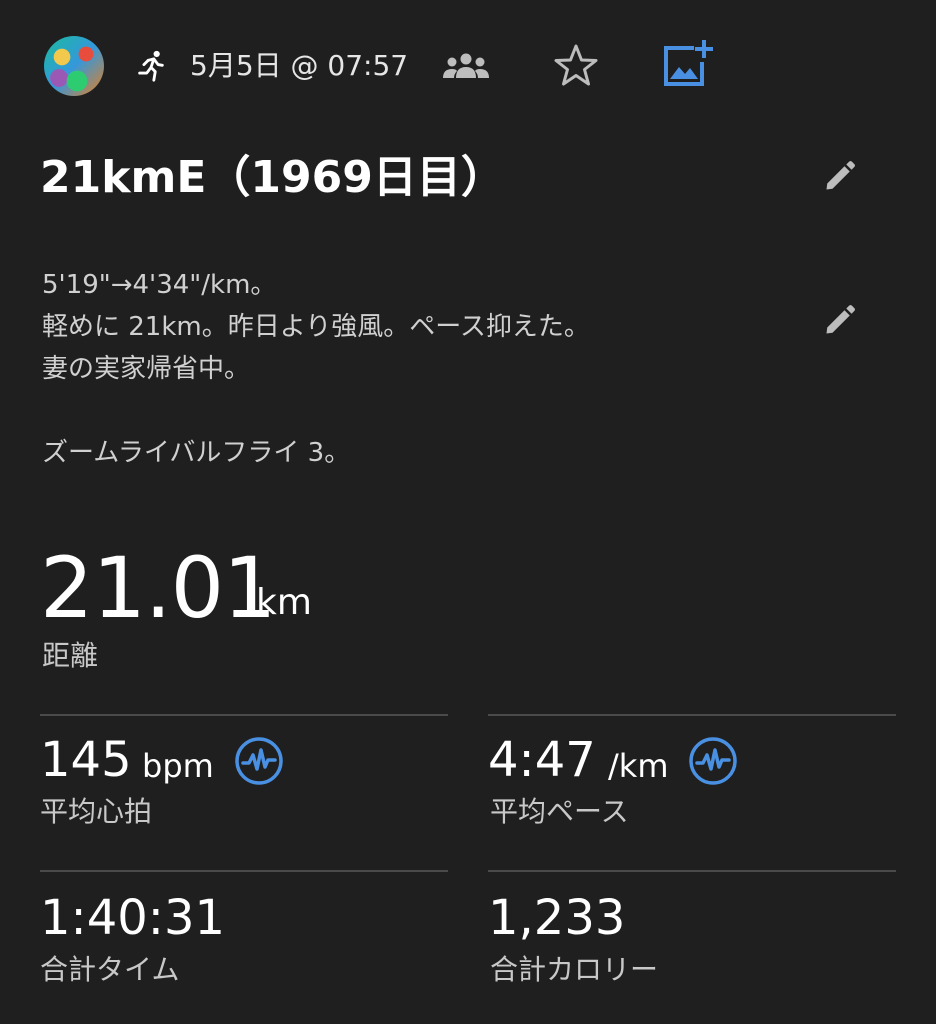 This screenshot has width=936, height=1024. What do you see at coordinates (178, 766) in the screenshot?
I see `avg-heart-rate-unit: bpm` at bounding box center [178, 766].